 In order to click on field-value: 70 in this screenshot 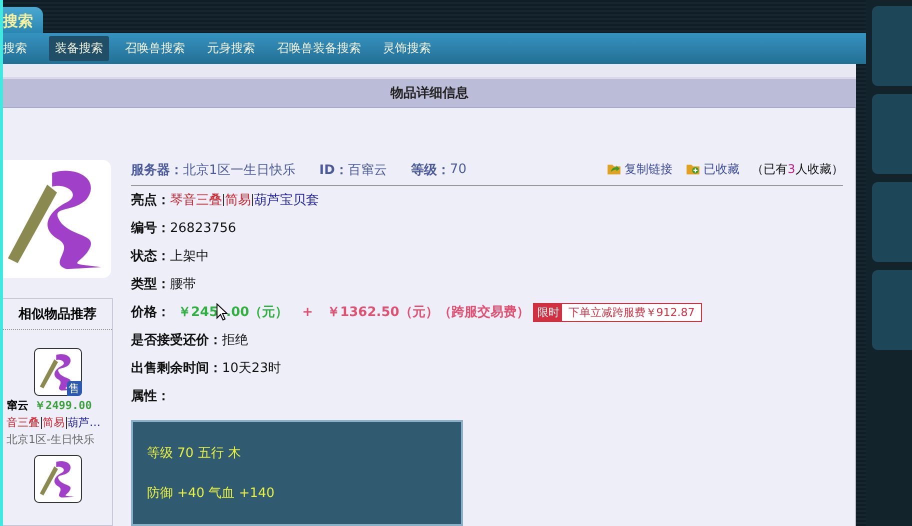, I will do `click(458, 169)`.